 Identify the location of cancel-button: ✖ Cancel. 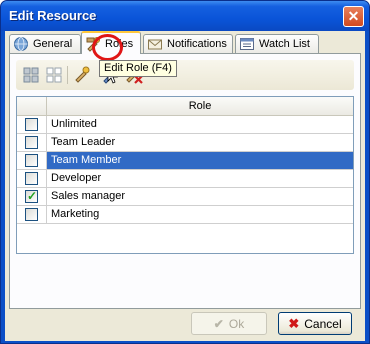
(315, 323).